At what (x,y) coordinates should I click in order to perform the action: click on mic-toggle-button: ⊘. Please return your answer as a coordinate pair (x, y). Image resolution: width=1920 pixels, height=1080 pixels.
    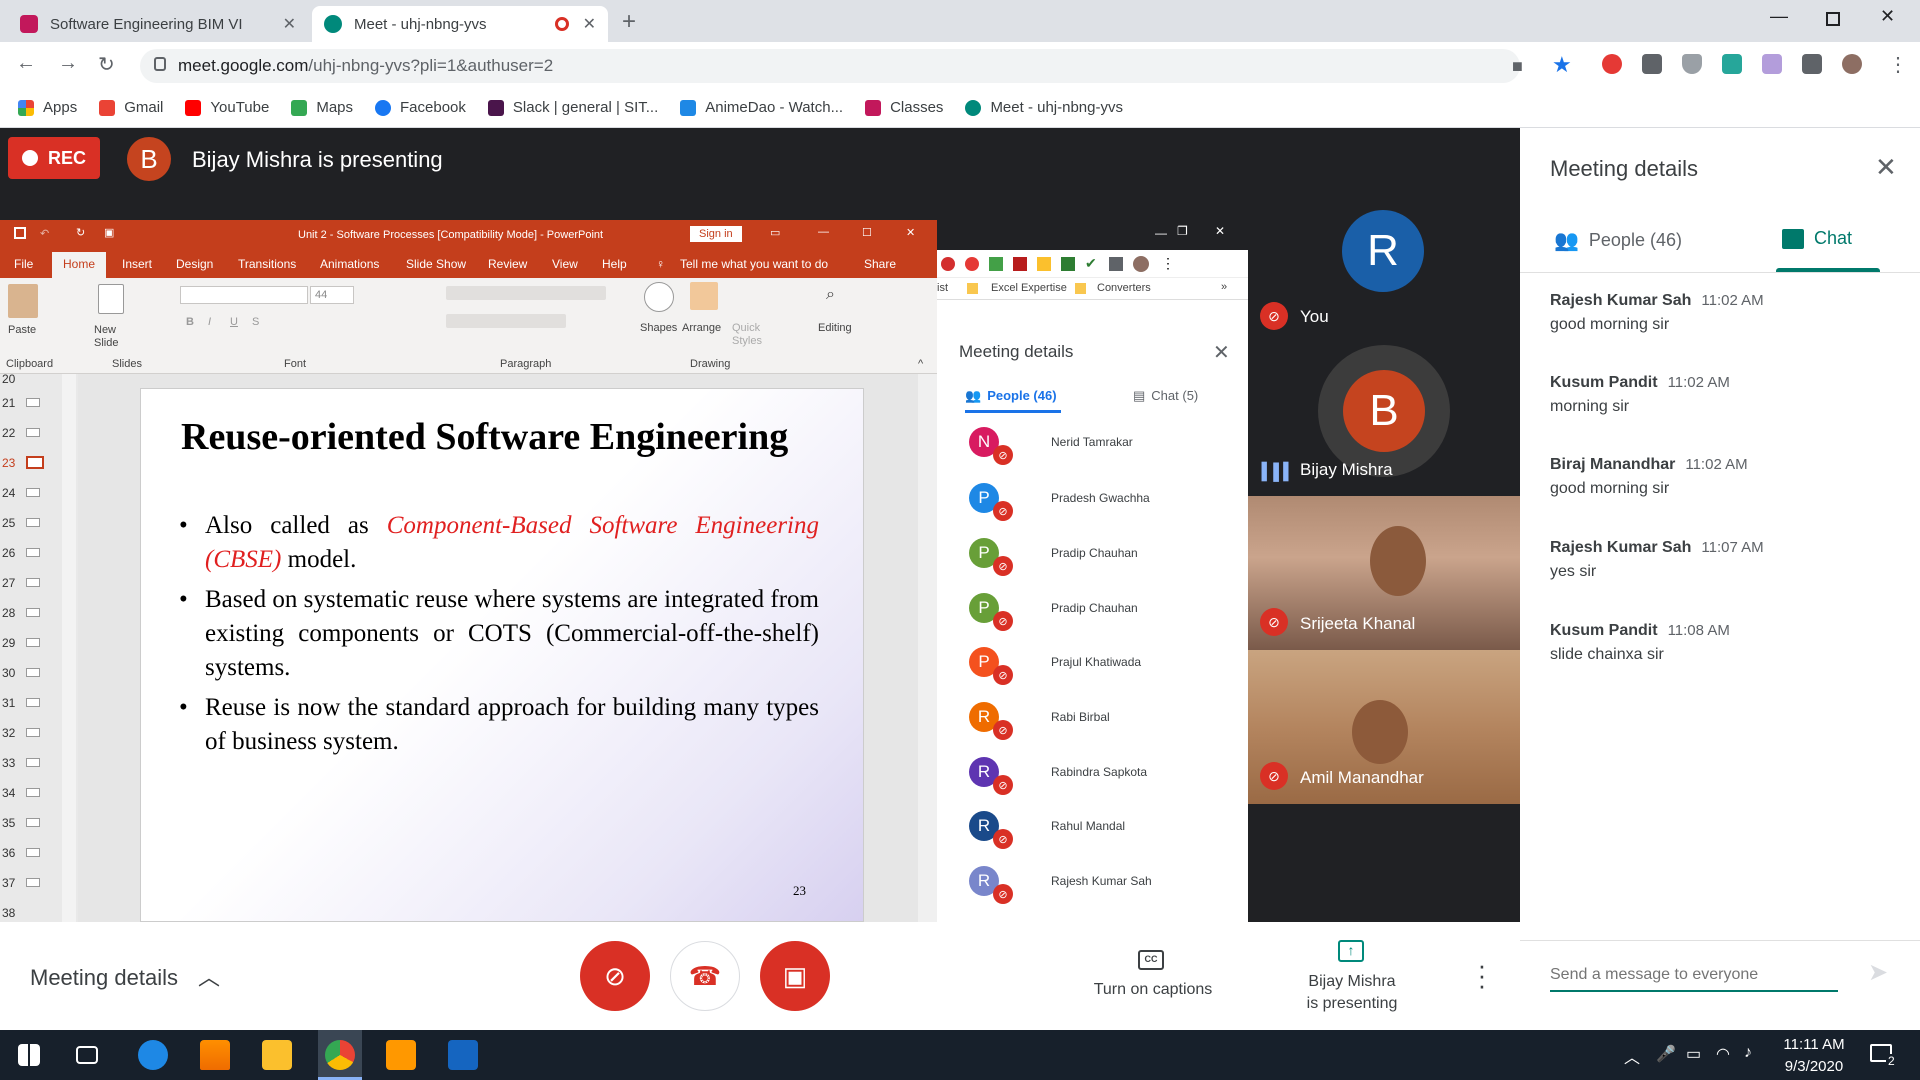
    Looking at the image, I should click on (615, 976).